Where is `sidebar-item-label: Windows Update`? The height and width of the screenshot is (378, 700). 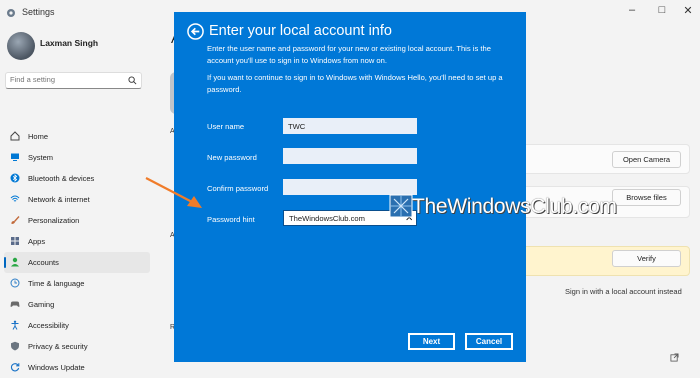
sidebar-item-label: Windows Update is located at coordinates (56, 367).